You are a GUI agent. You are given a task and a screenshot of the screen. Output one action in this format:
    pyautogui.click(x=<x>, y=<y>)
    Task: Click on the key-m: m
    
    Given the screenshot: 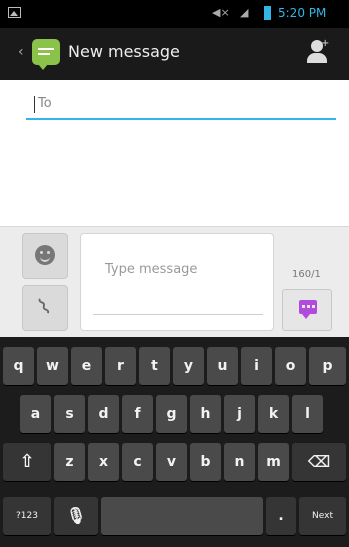 What is the action you would take?
    pyautogui.click(x=273, y=462)
    